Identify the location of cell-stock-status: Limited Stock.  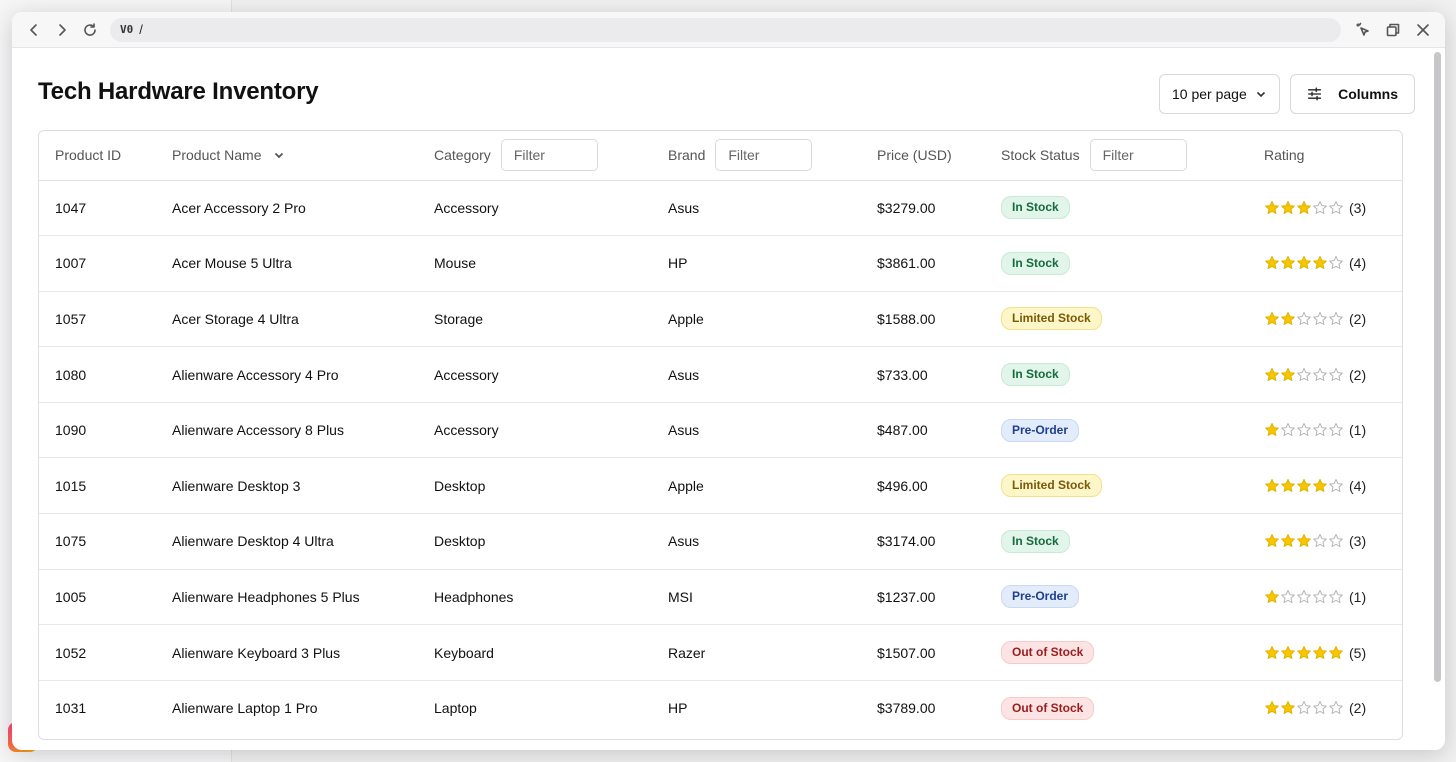
(1132, 486).